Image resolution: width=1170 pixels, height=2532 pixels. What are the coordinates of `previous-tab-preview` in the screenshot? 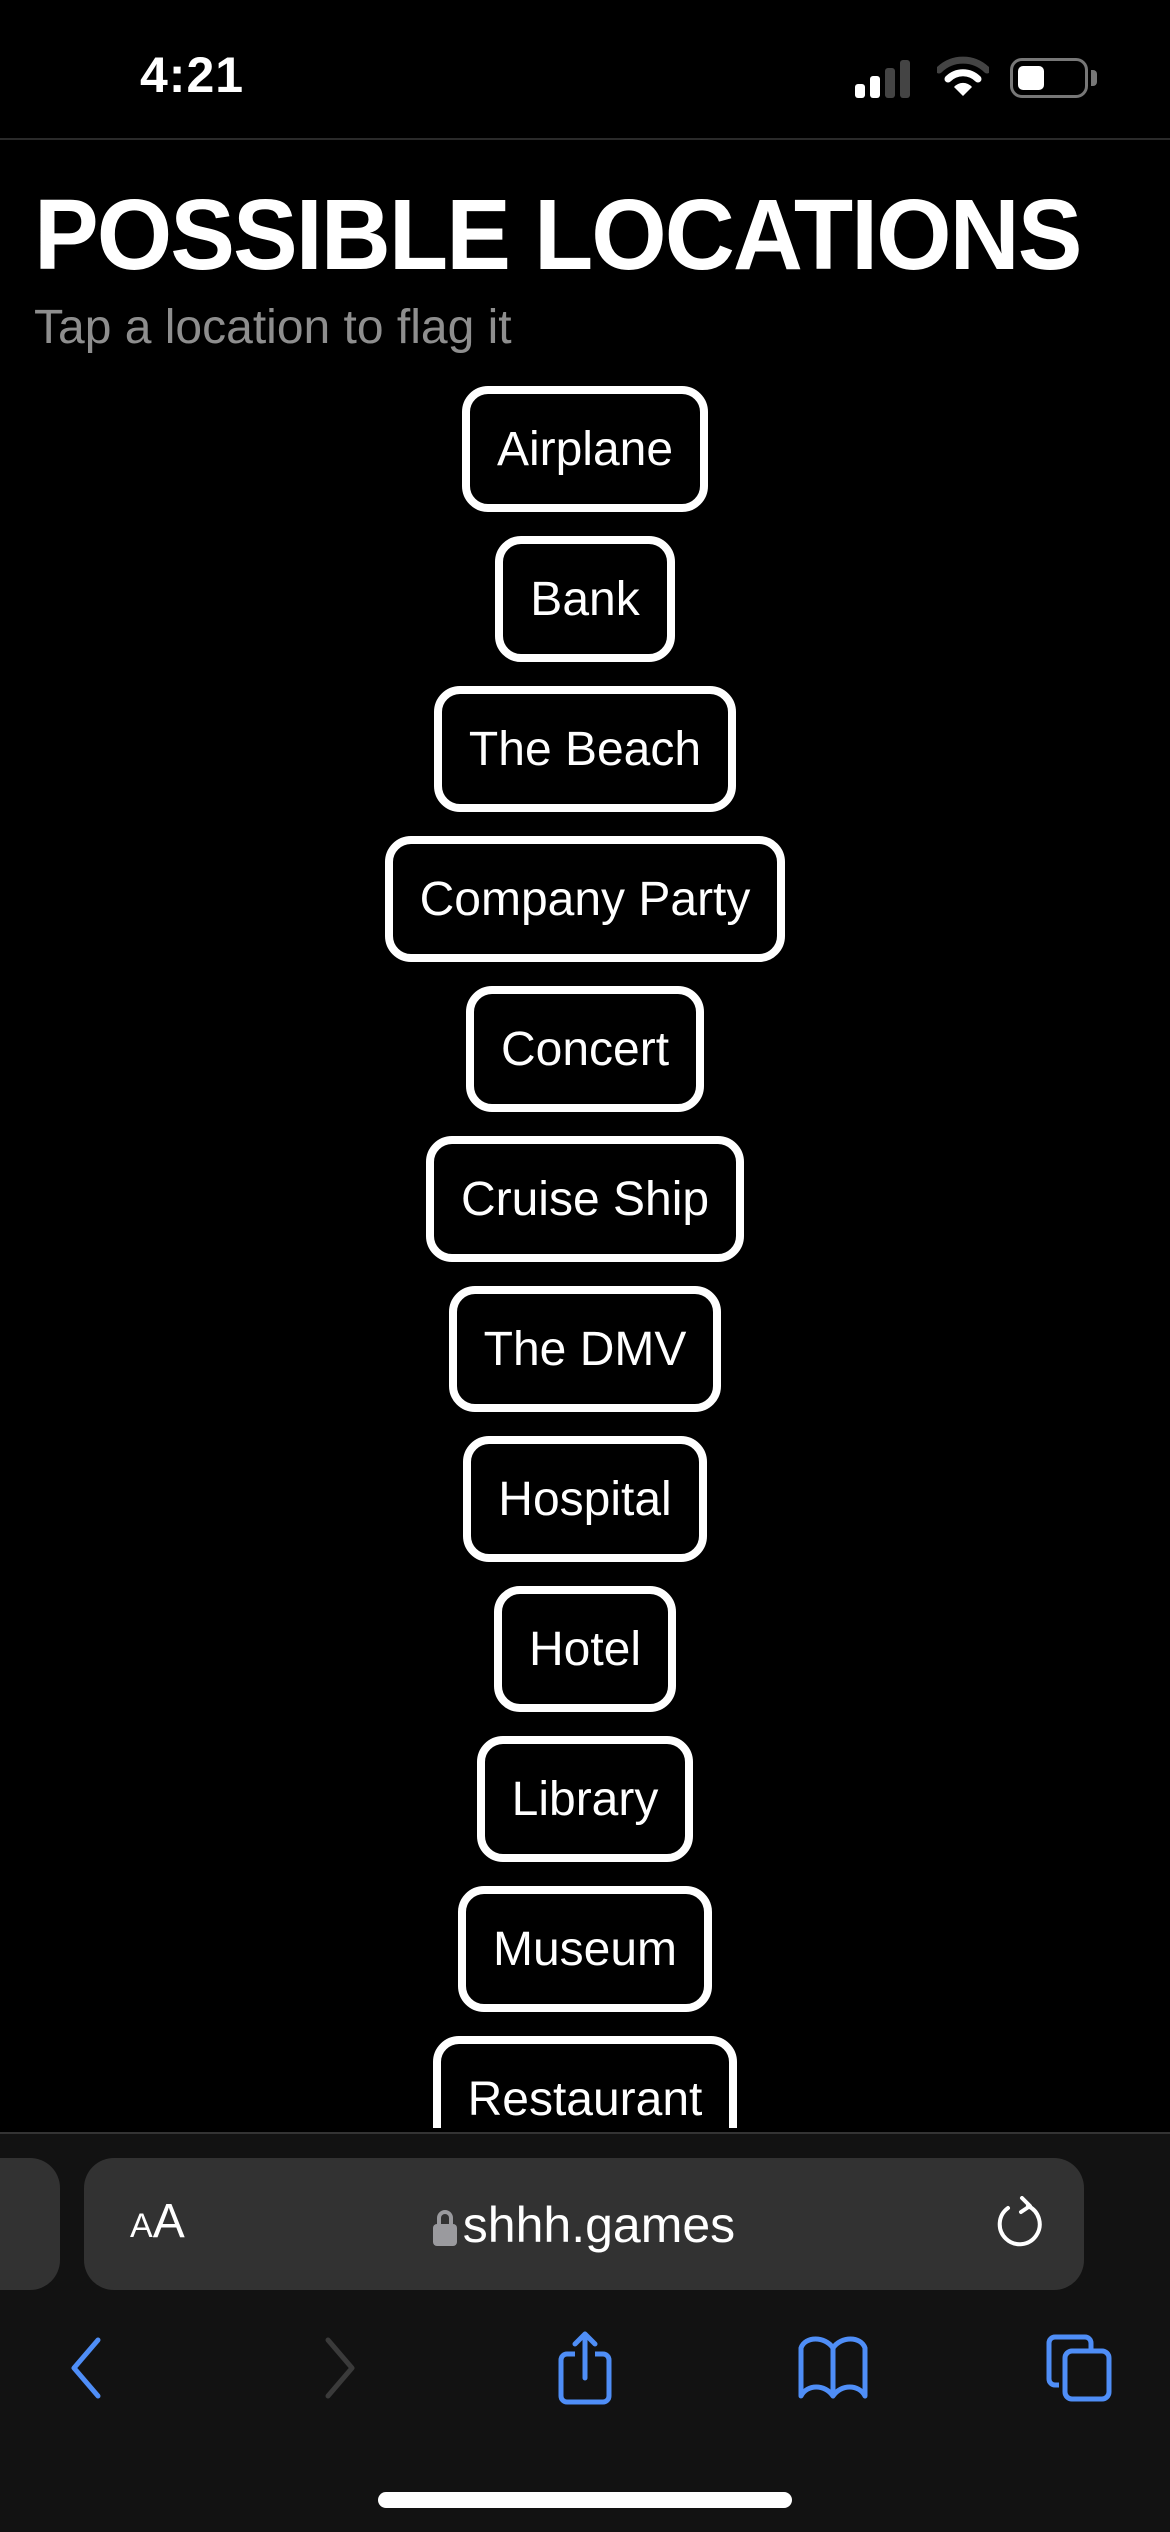 It's located at (30, 2224).